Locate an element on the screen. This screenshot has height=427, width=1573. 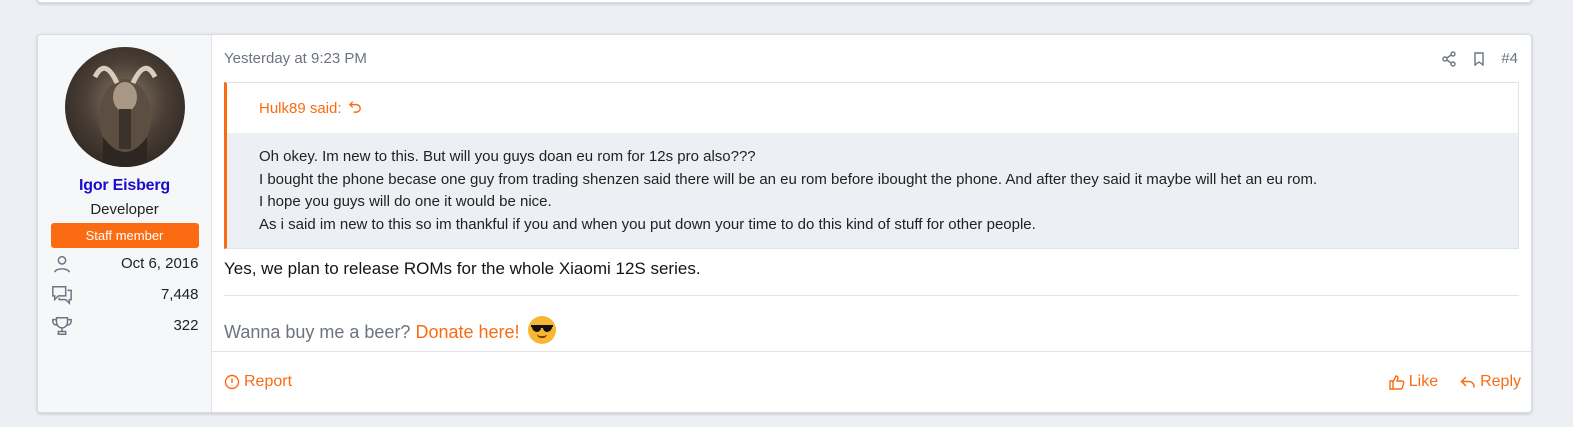
report-button: Report is located at coordinates (258, 382).